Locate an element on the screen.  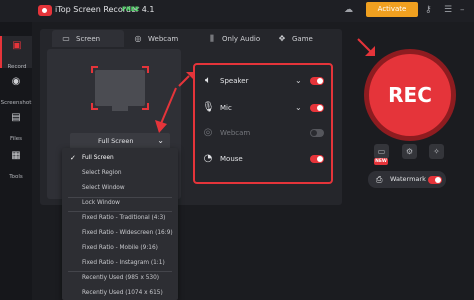
sidebar-item-label: Files is located at coordinates (16, 139).